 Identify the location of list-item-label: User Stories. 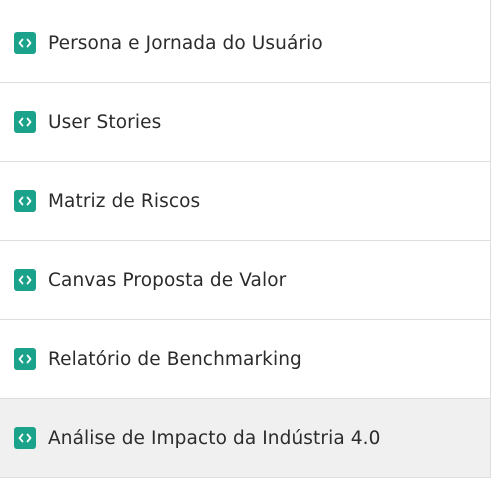
(105, 122).